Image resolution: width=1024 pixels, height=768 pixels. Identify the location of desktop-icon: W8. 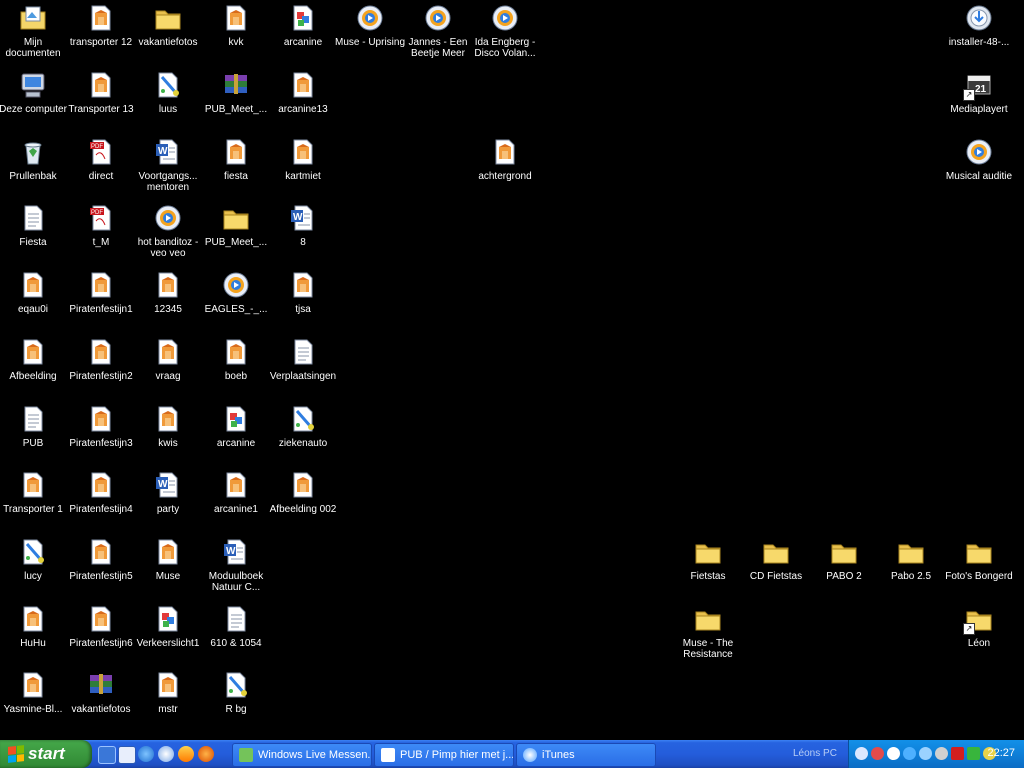
(303, 232).